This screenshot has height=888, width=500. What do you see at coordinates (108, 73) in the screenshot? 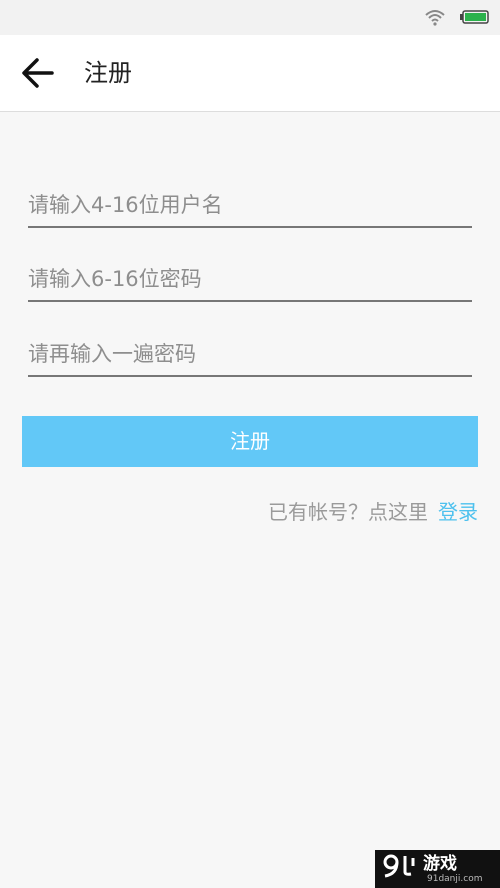
I see `page-title: 注册` at bounding box center [108, 73].